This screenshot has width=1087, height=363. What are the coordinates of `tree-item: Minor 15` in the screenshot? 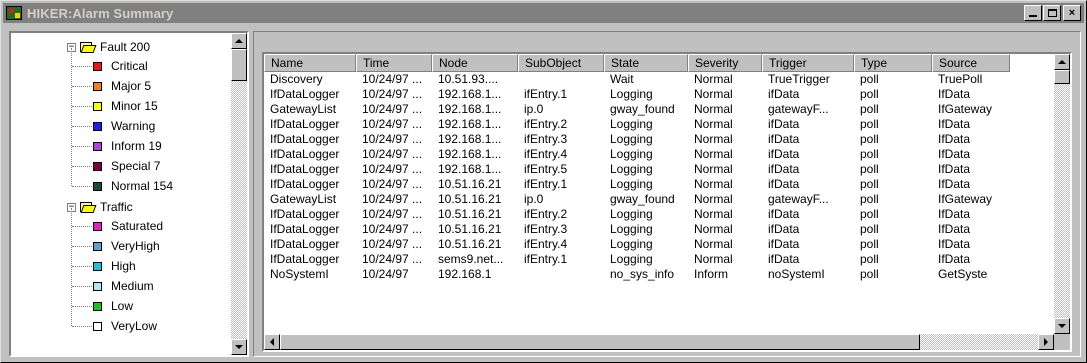 It's located at (125, 106).